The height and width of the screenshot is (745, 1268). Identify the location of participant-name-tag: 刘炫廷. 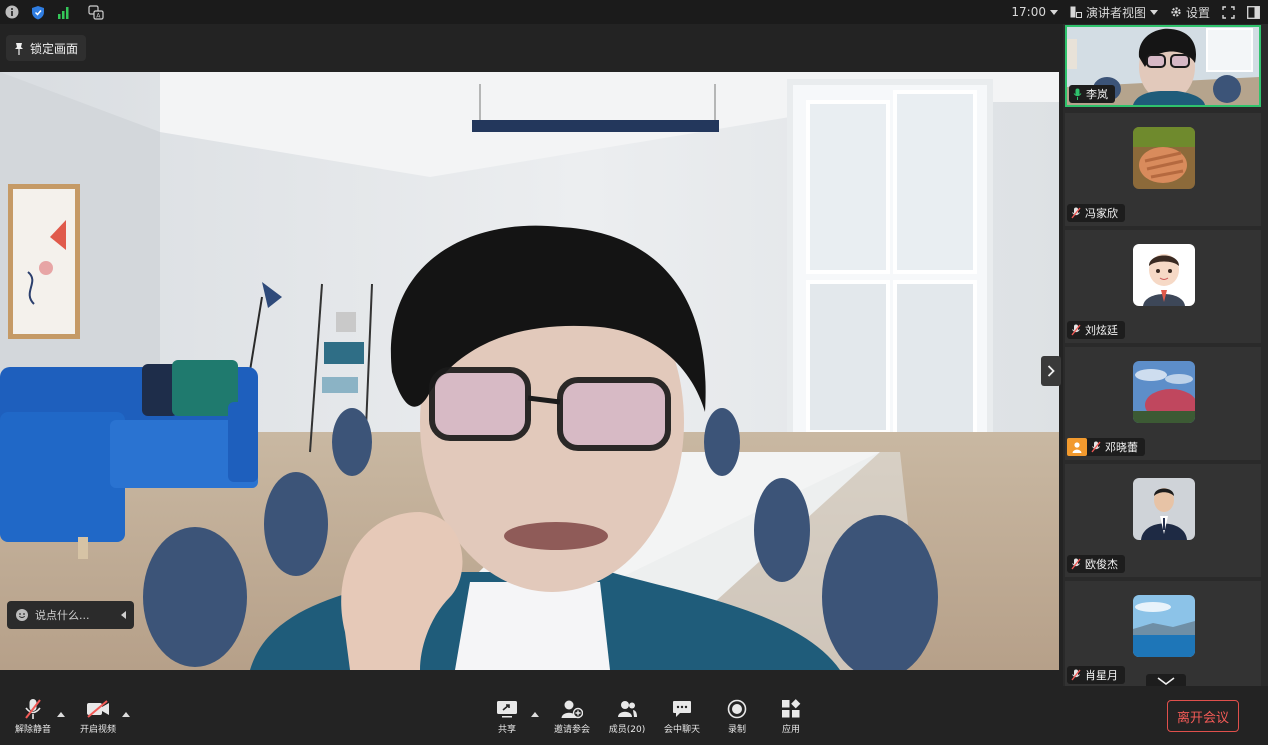
(1096, 330).